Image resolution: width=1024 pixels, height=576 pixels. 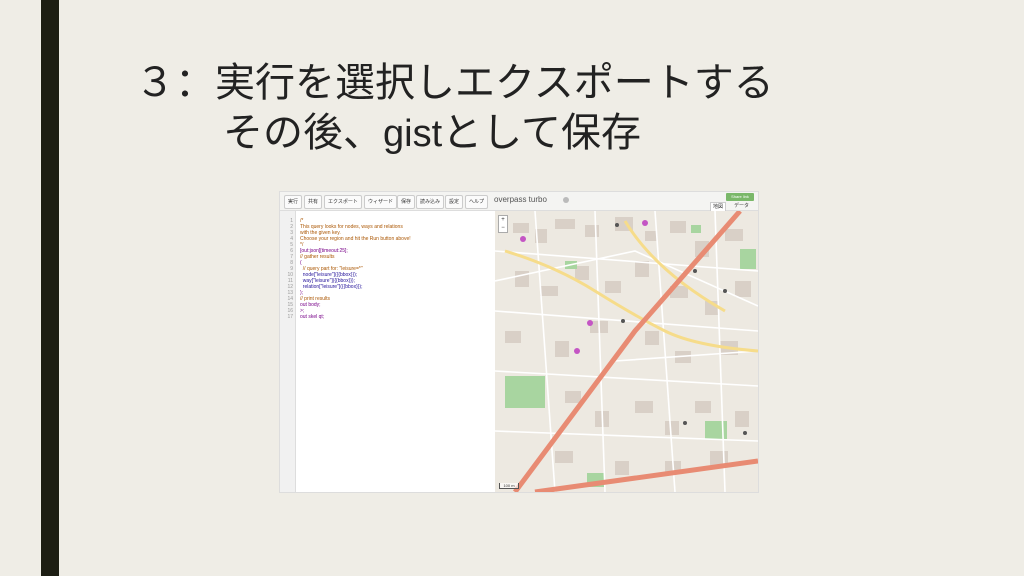 What do you see at coordinates (343, 202) in the screenshot?
I see `export-button: エクスポート` at bounding box center [343, 202].